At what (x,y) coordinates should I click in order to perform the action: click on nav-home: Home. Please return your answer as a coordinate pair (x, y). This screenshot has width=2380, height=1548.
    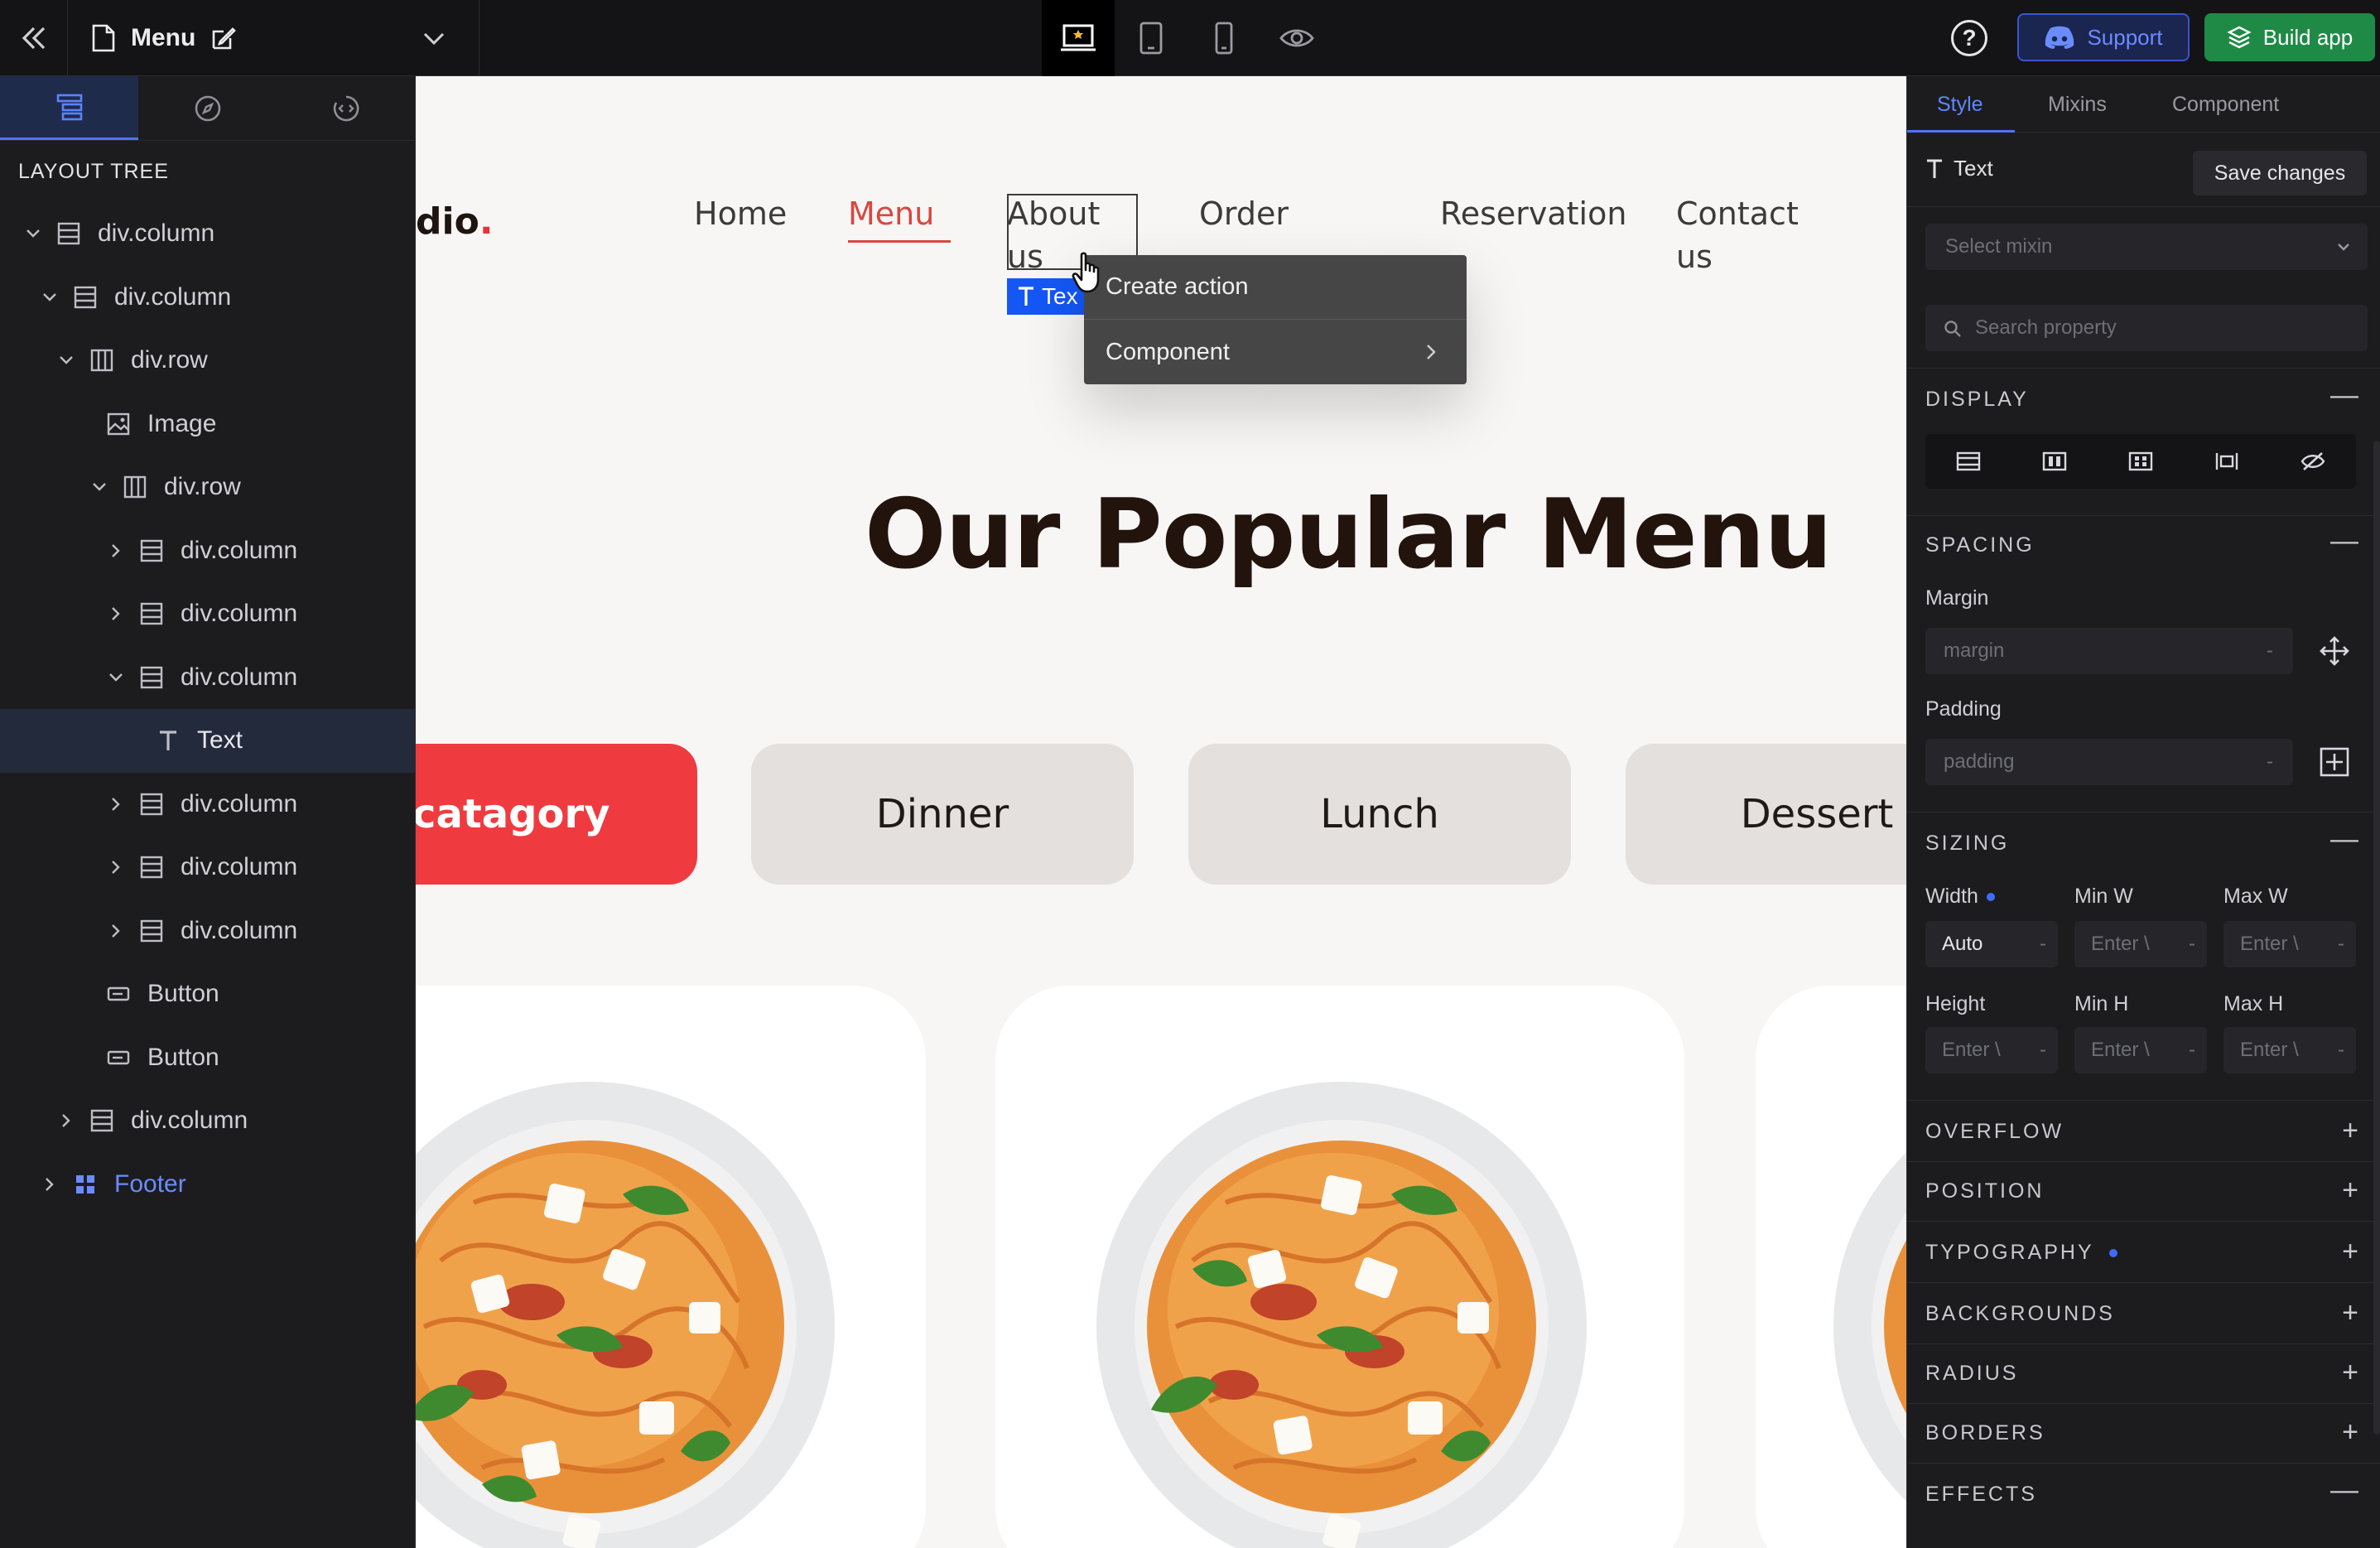
    Looking at the image, I should click on (740, 213).